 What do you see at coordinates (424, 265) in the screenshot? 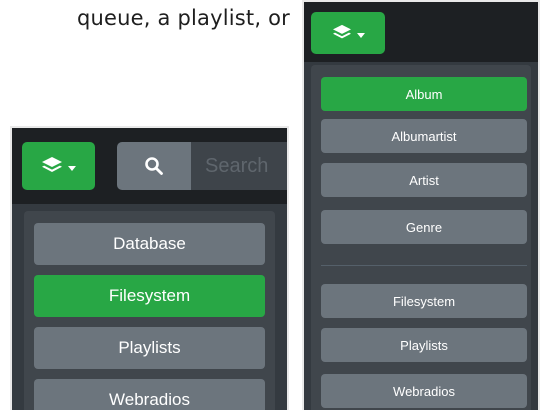
I see `menu-divider` at bounding box center [424, 265].